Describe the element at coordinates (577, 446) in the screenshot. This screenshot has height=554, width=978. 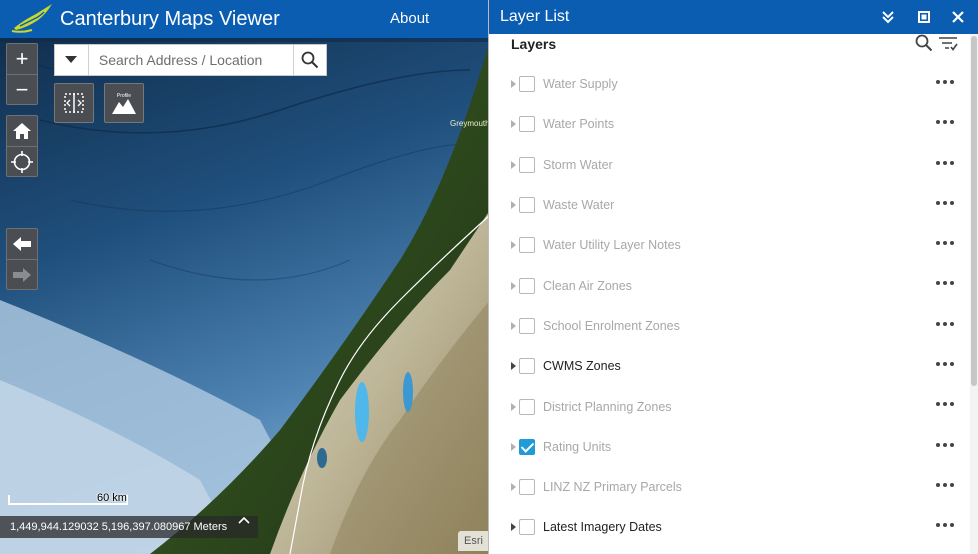
I see `layer-label: Rating Units` at that location.